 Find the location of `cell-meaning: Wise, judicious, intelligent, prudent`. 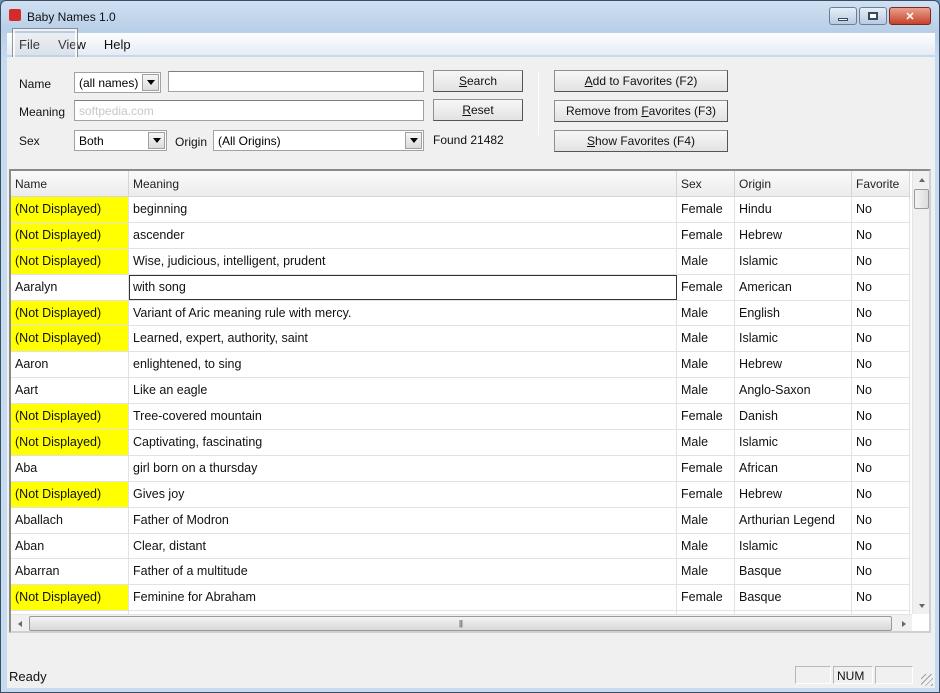

cell-meaning: Wise, judicious, intelligent, prudent is located at coordinates (403, 261).